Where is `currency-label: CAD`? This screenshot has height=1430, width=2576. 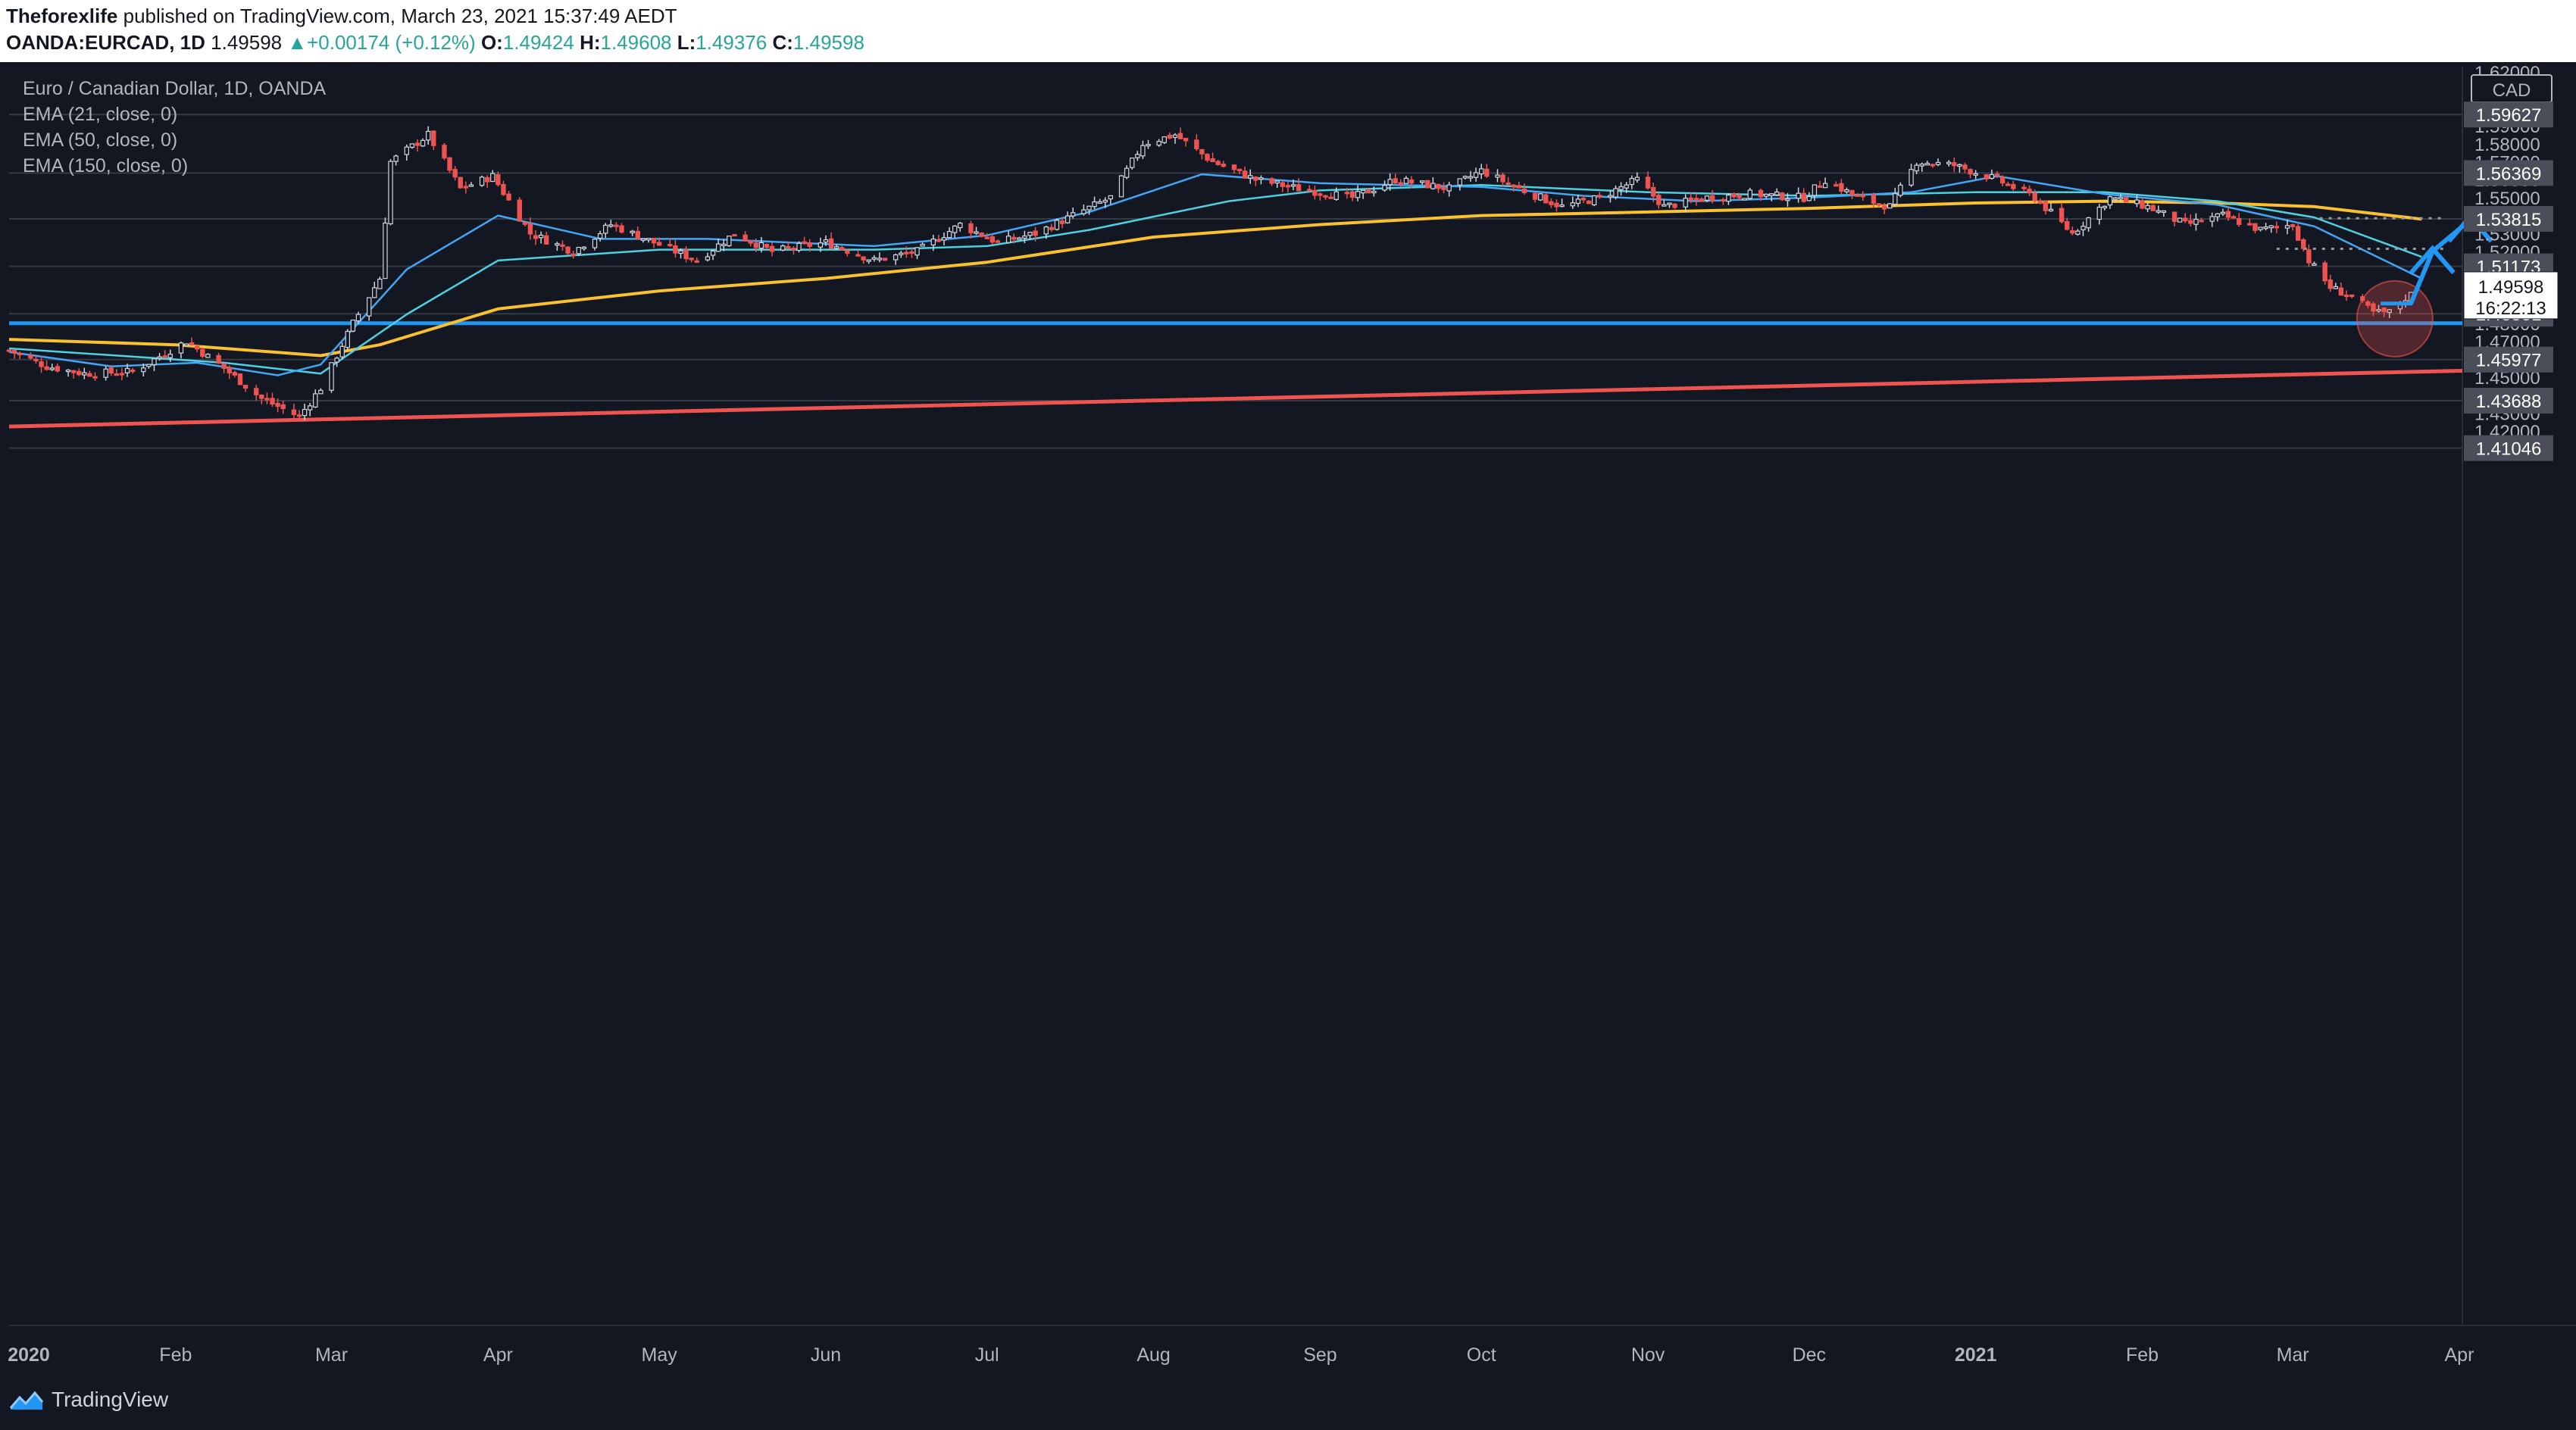 currency-label: CAD is located at coordinates (2512, 91).